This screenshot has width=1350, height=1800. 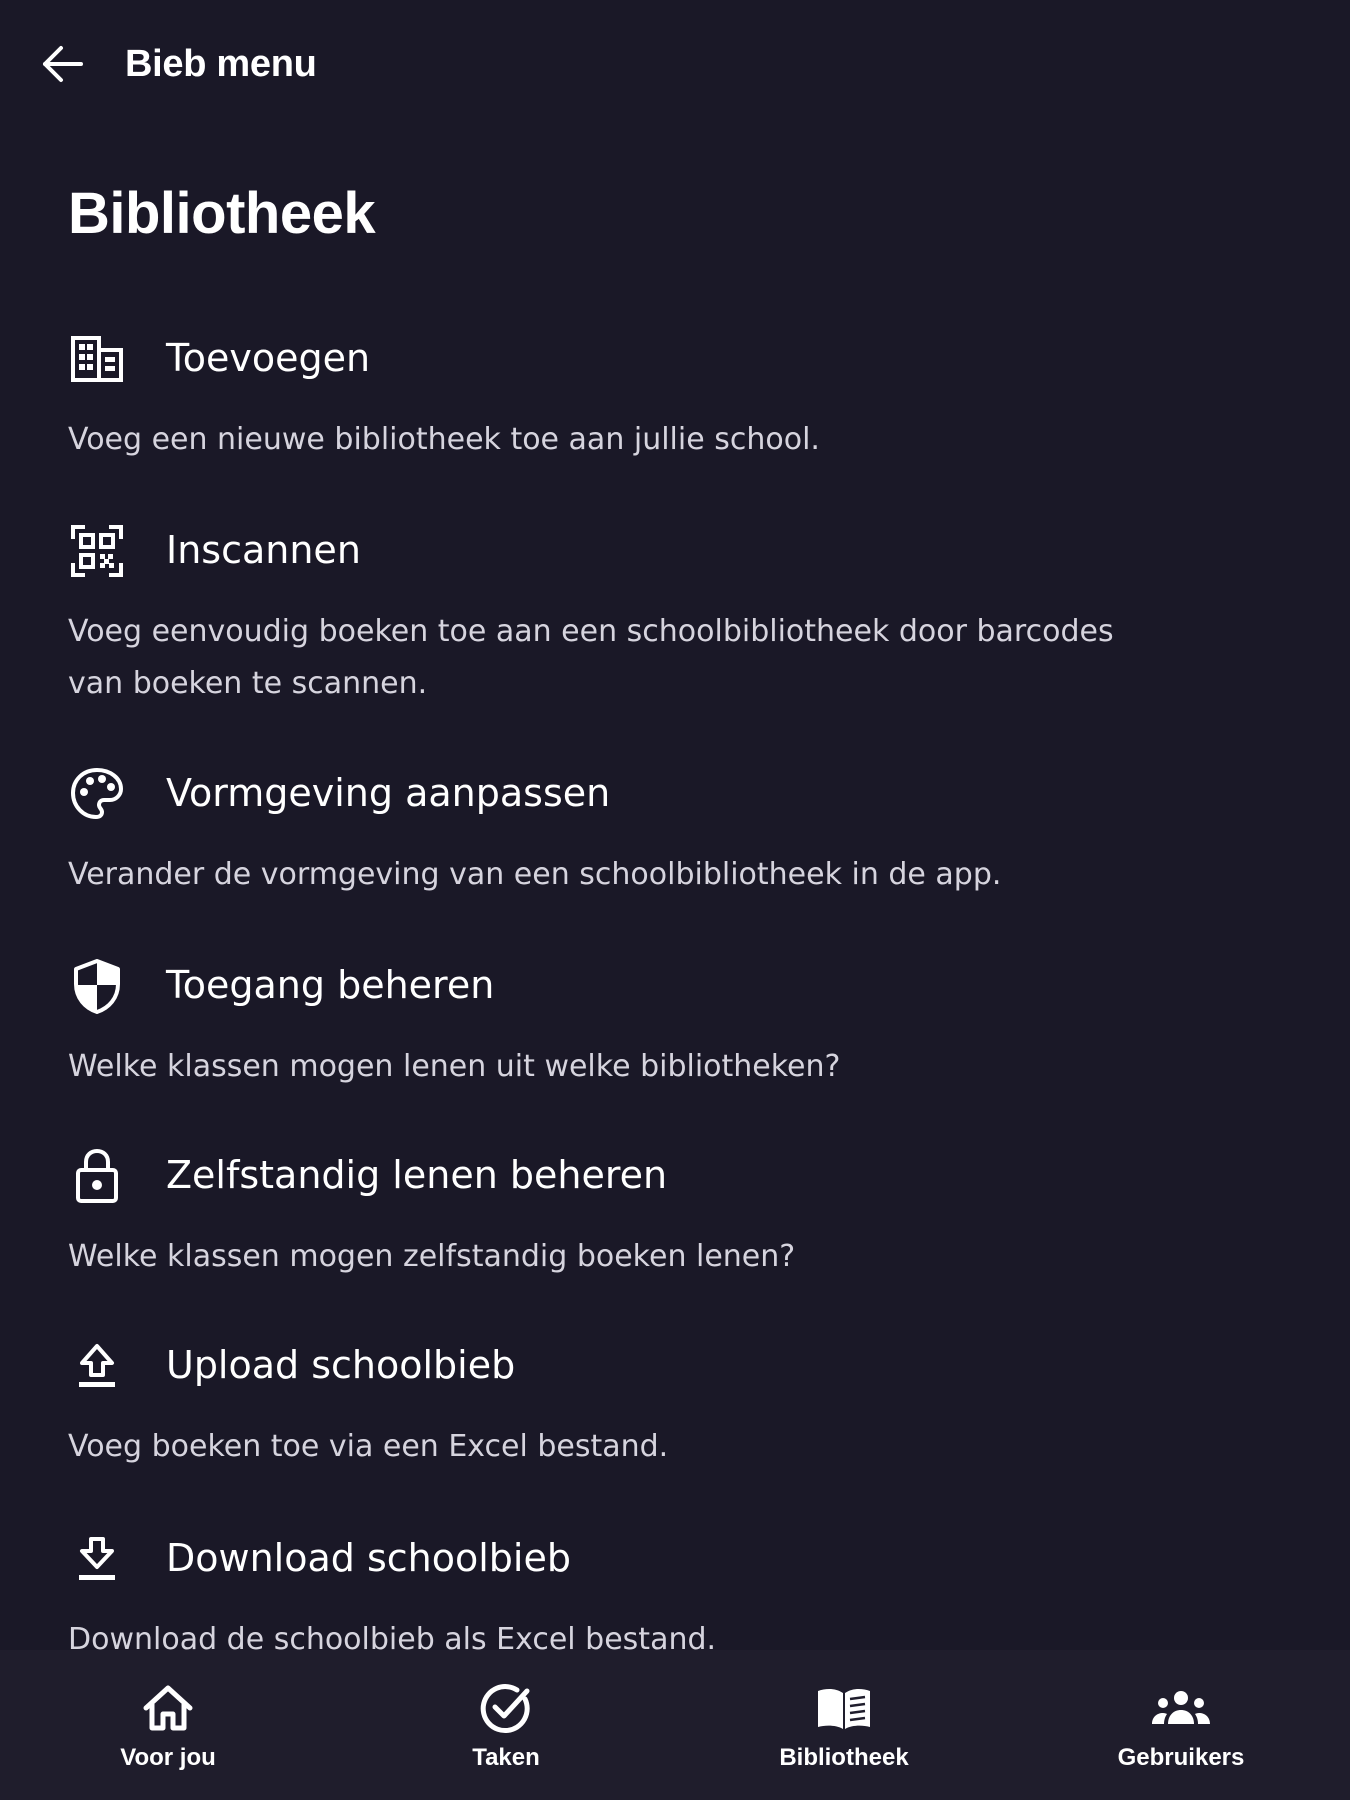 I want to click on lock-icon, so click(x=97, y=1176).